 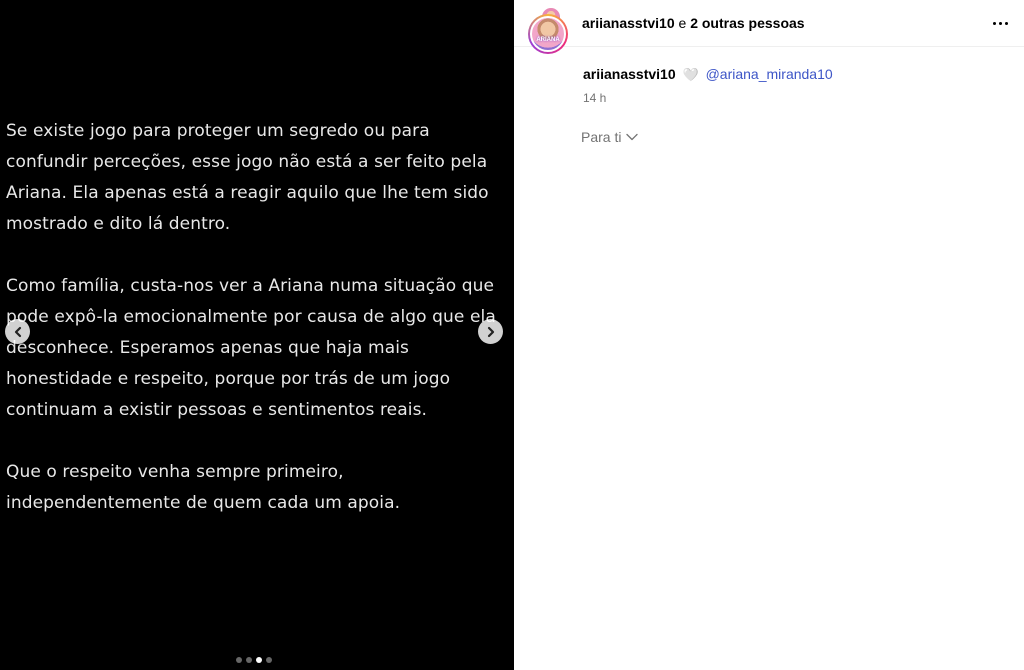 I want to click on translation-dropdown: Para ti, so click(x=610, y=137).